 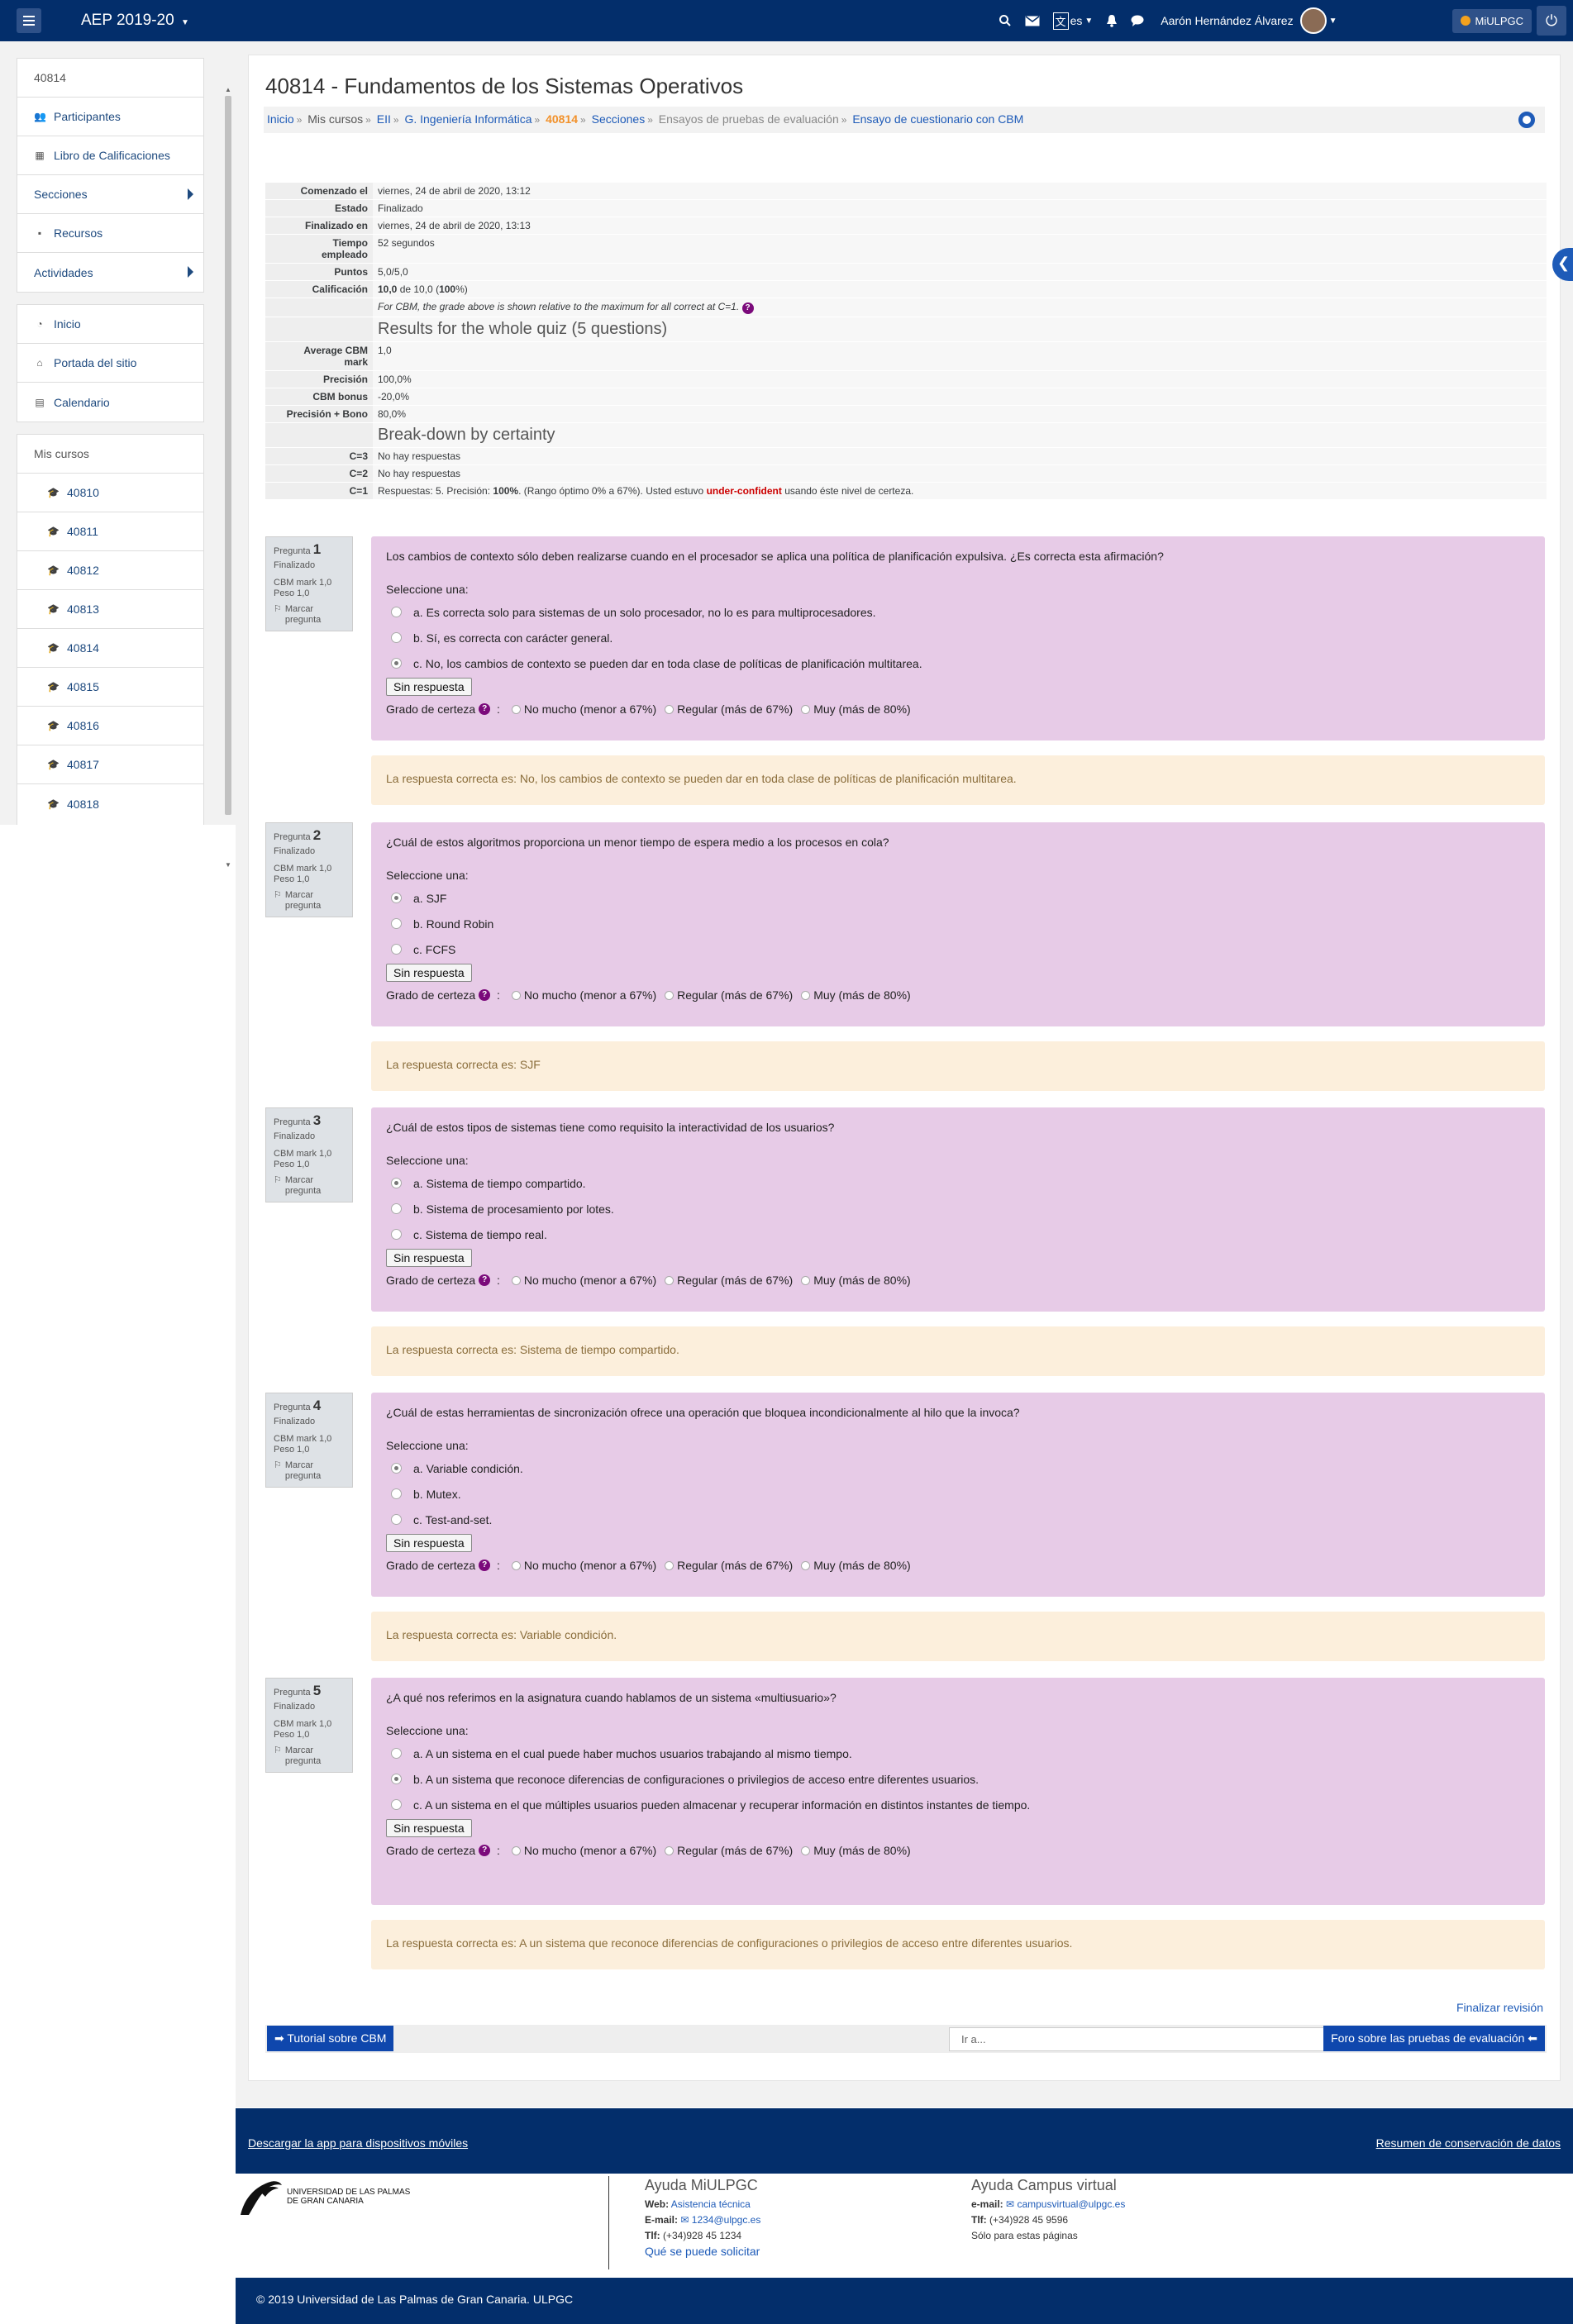 I want to click on answer-option: b. Sí, es correcta con carácter general., so click(x=958, y=637).